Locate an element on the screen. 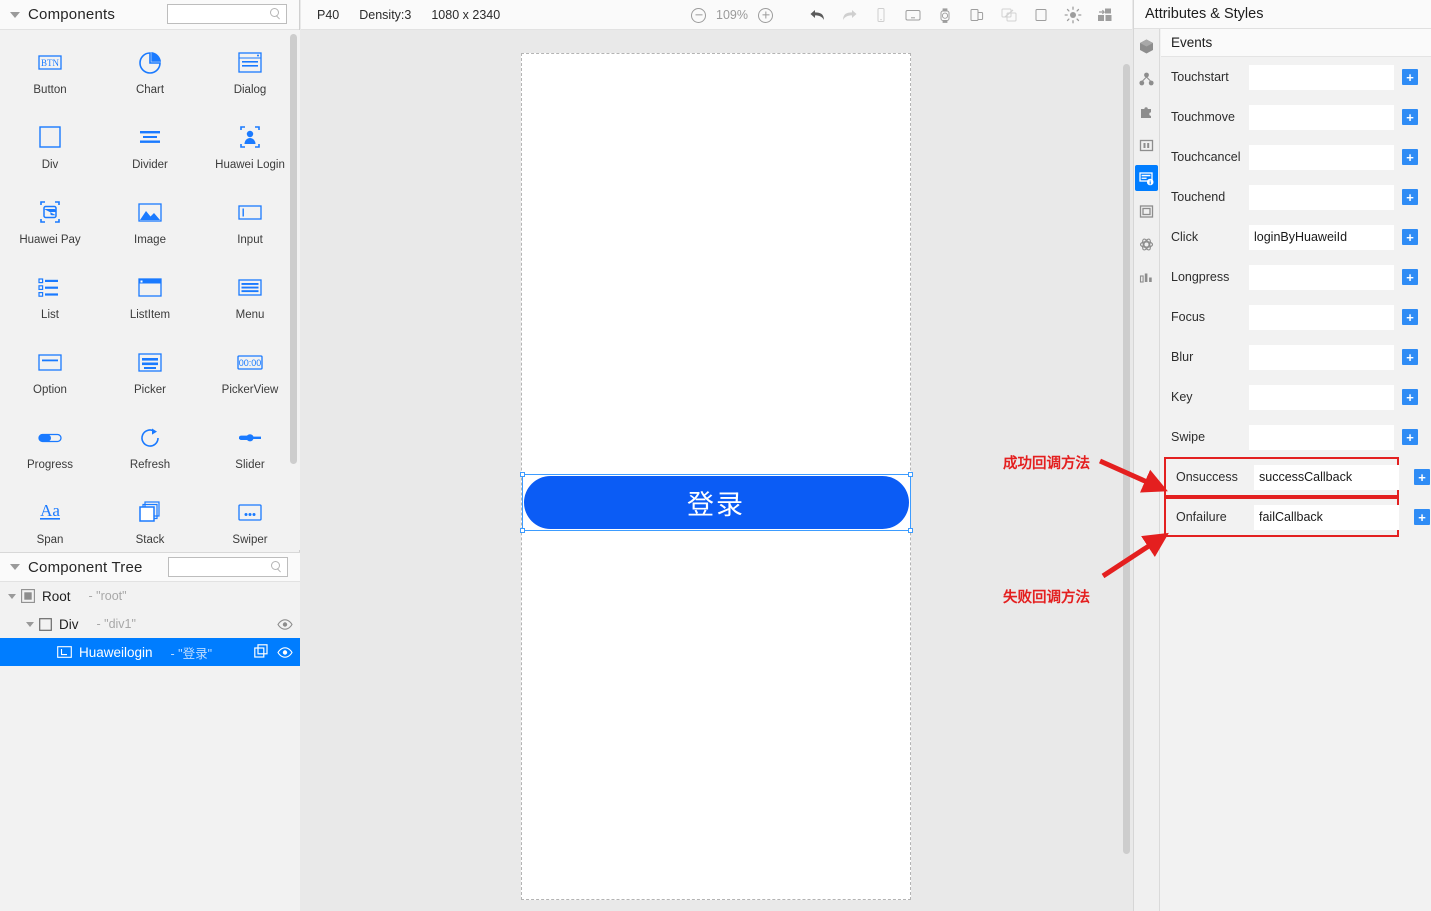 This screenshot has height=911, width=1431. component-item-input: Input is located at coordinates (250, 231).